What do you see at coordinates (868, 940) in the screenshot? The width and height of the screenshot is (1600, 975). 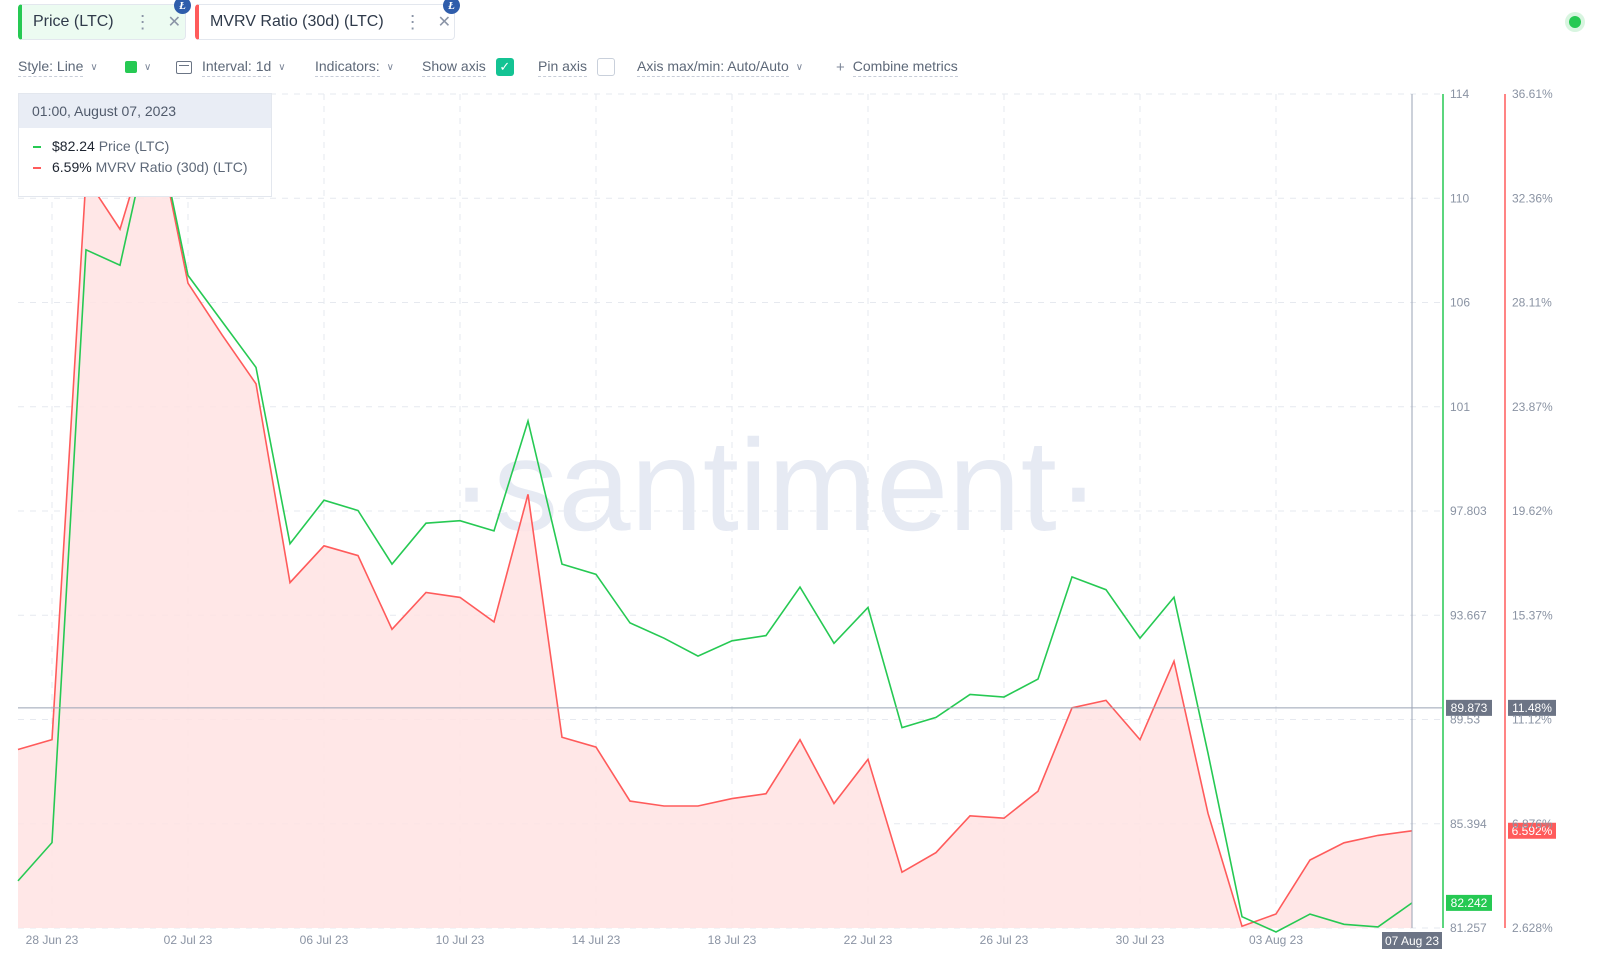 I see `x-axis-tick: 22 Jul 23` at bounding box center [868, 940].